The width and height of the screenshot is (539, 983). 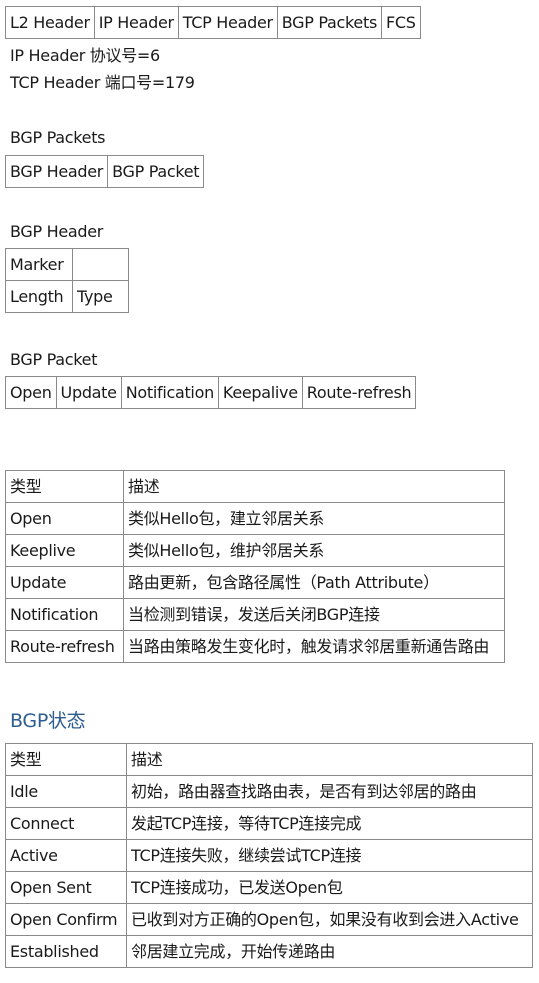 I want to click on packet-type-update: Update, so click(x=88, y=392).